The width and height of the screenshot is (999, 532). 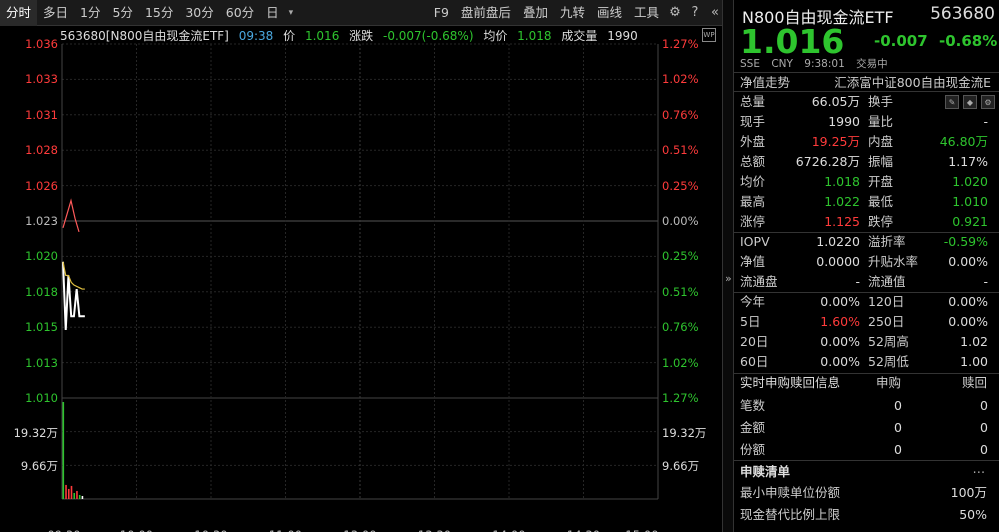 What do you see at coordinates (750, 64) in the screenshot?
I see `exchange: SSE` at bounding box center [750, 64].